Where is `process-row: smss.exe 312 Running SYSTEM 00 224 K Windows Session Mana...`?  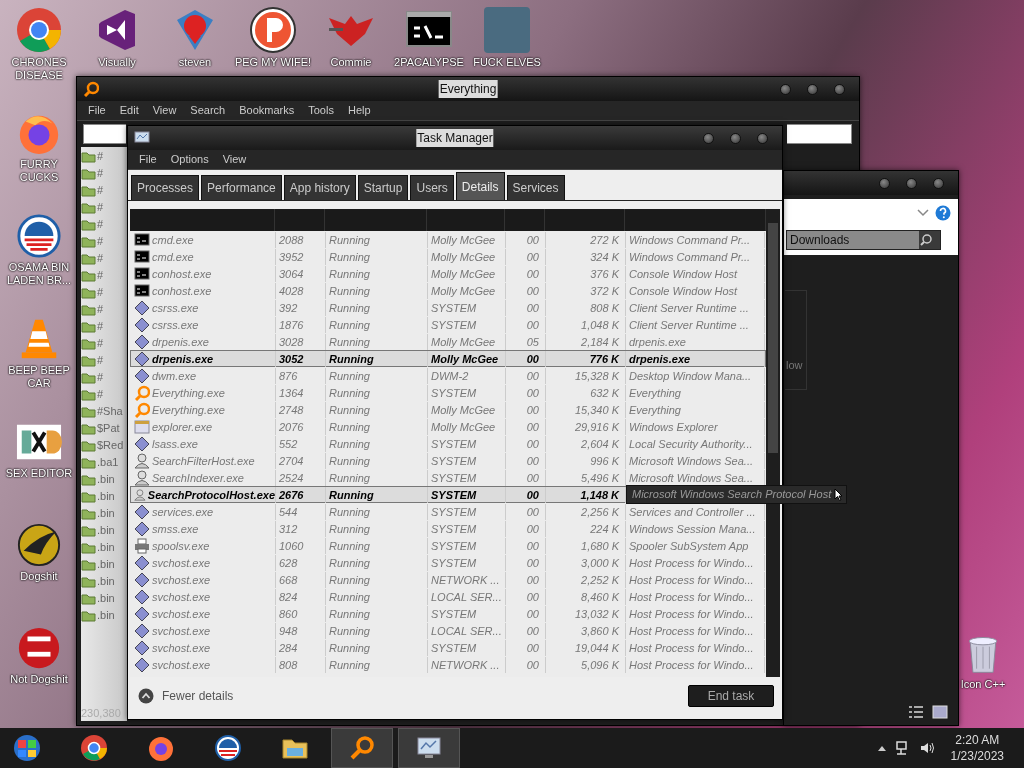 process-row: smss.exe 312 Running SYSTEM 00 224 K Windows Session Mana... is located at coordinates (448, 528).